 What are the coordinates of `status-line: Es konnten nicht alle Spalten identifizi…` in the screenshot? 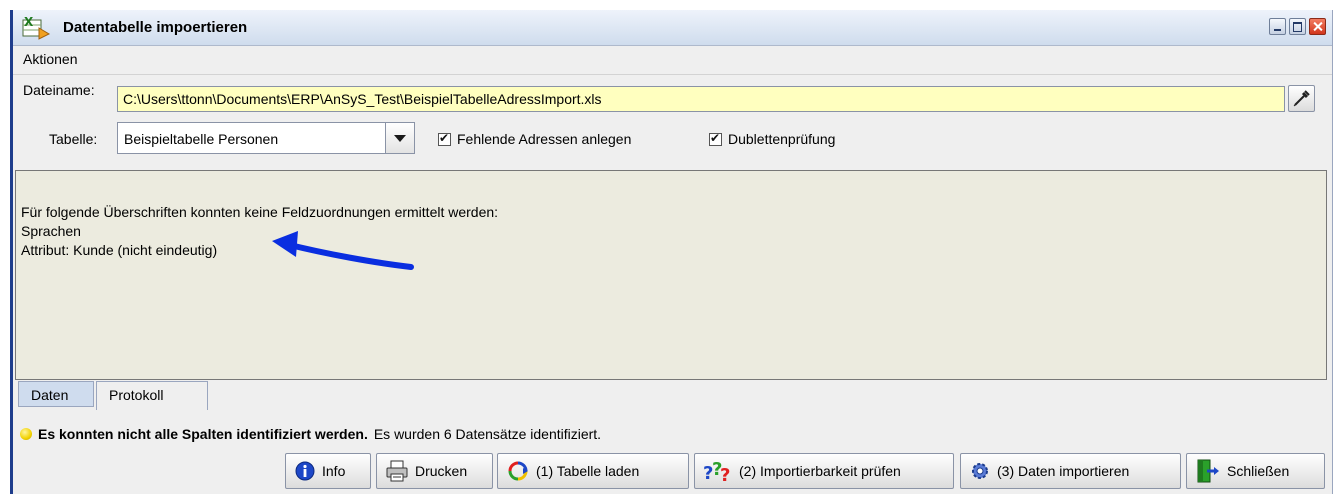 It's located at (310, 434).